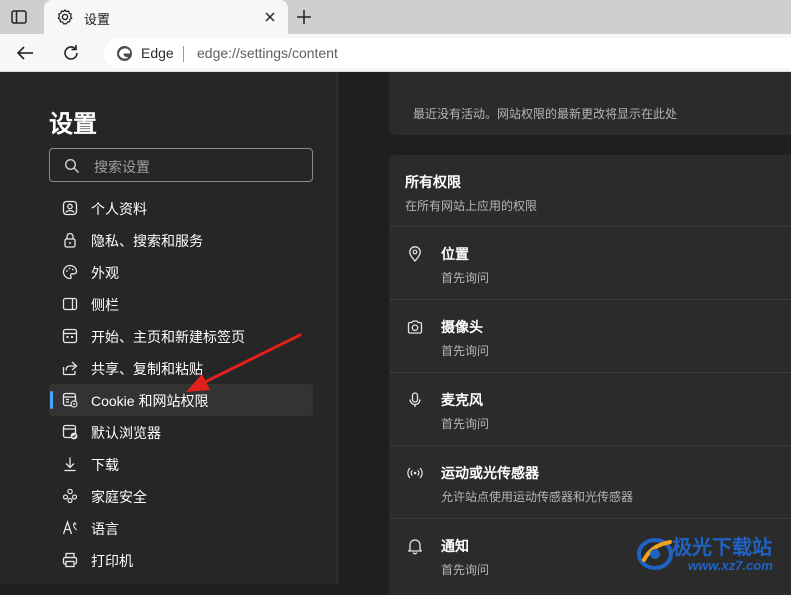  What do you see at coordinates (545, 114) in the screenshot?
I see `recent-activity-text: 最近没有活动。网站权限的最新更改将显示在此处` at bounding box center [545, 114].